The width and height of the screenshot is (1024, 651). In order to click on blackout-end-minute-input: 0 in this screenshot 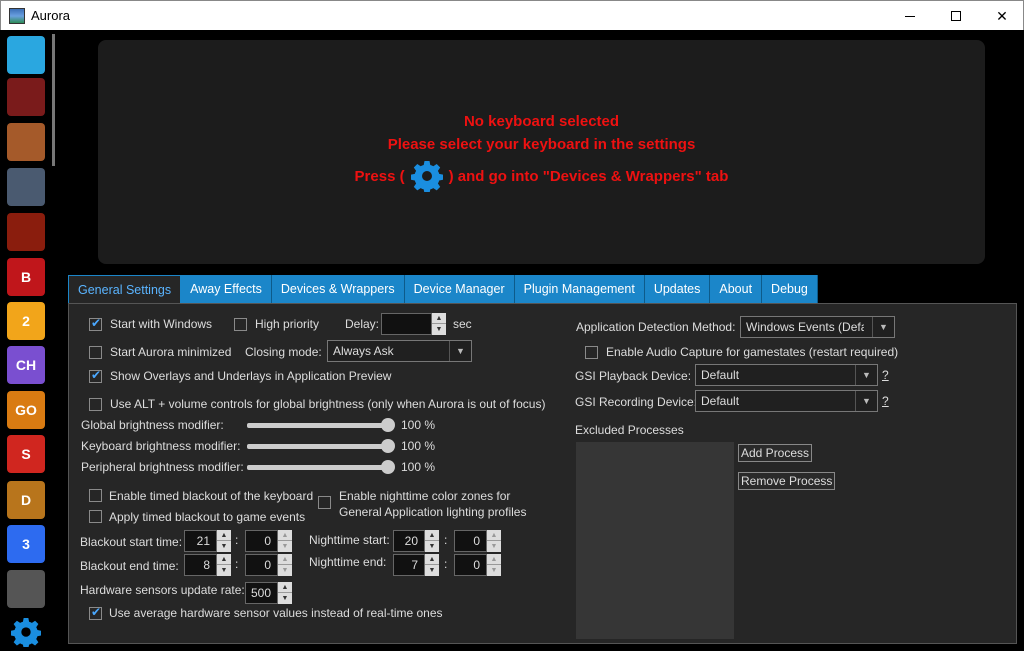, I will do `click(261, 565)`.